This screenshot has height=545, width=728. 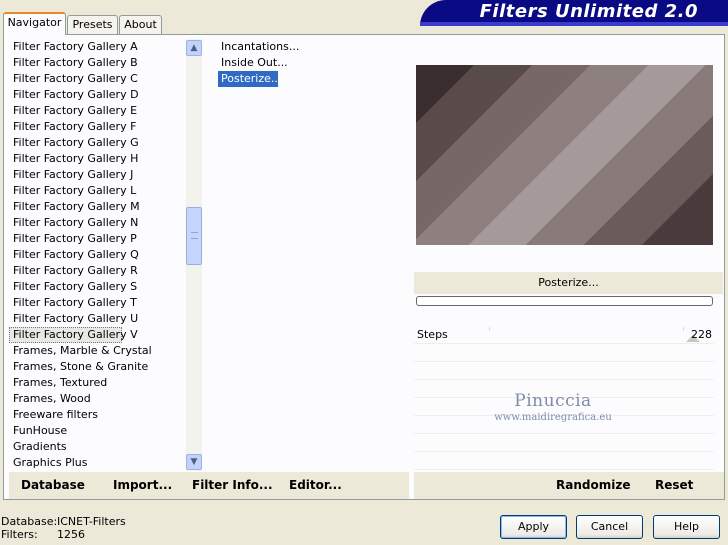 I want to click on category-item: Filter Factory Gallery L, so click(x=97, y=191).